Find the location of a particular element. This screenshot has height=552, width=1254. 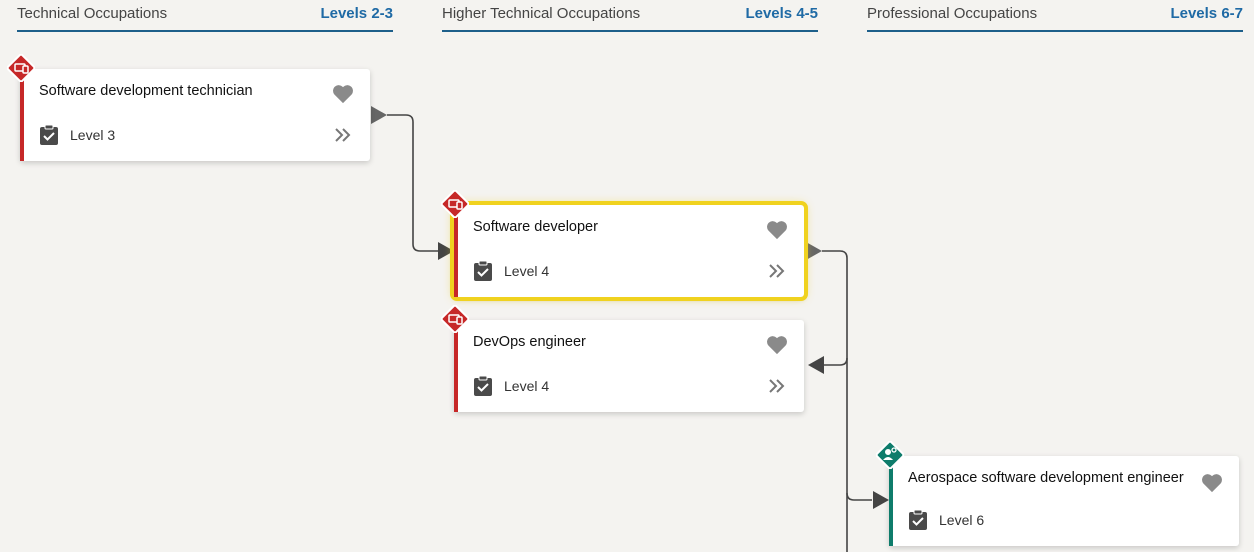

level-row: Level 6 is located at coordinates (946, 520).